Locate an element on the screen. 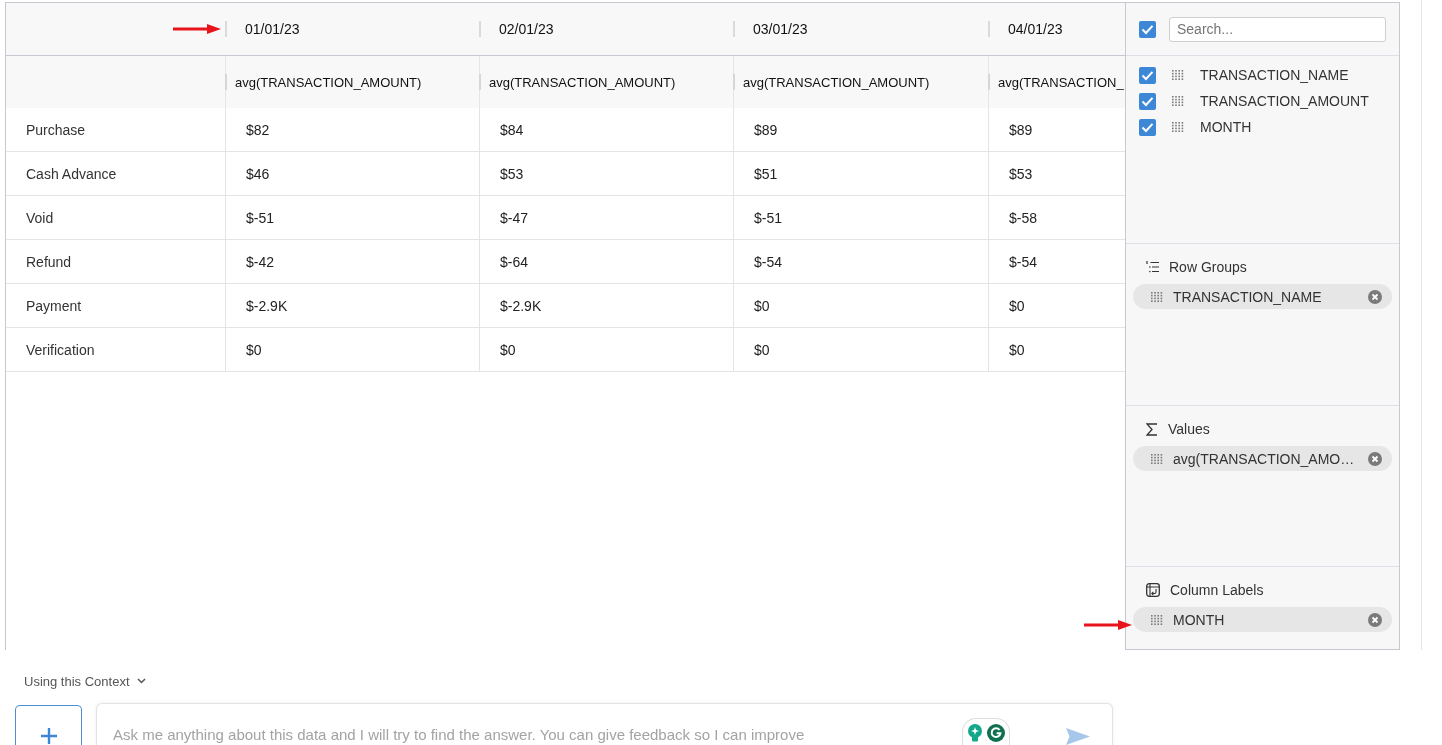 The width and height of the screenshot is (1442, 745). column-label: TRANSACTION_AMOUNT is located at coordinates (1284, 101).